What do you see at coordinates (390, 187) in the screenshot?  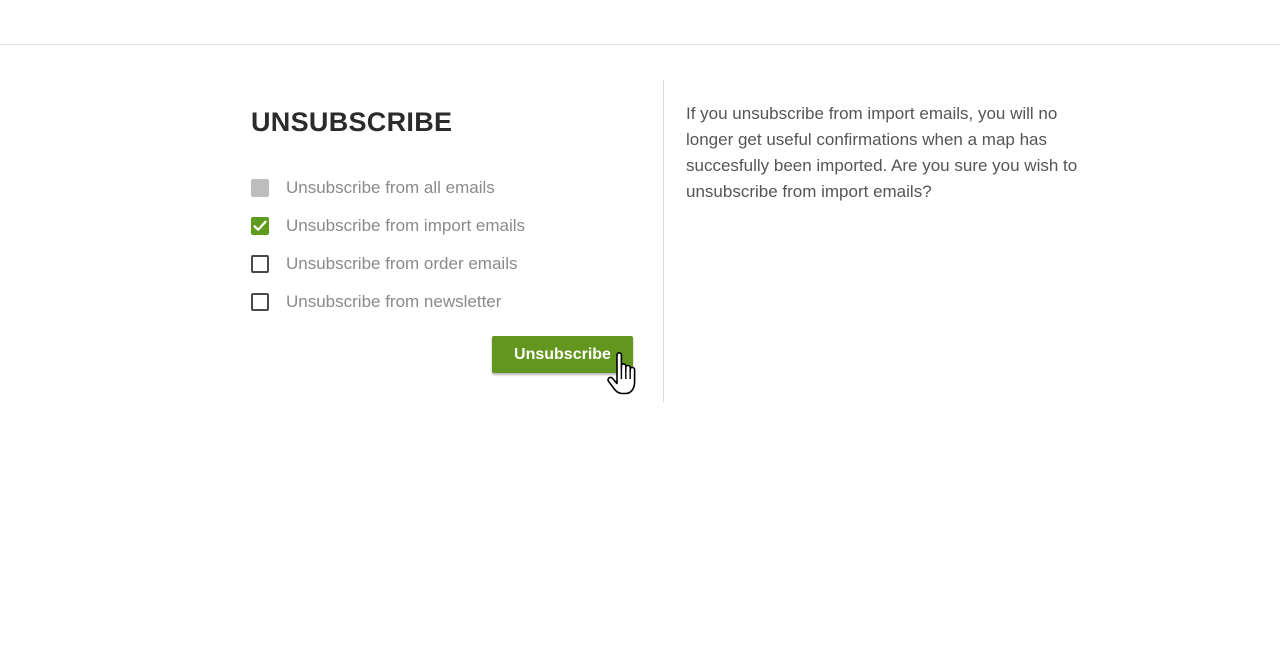 I see `option-label: Unsubscribe from all emails` at bounding box center [390, 187].